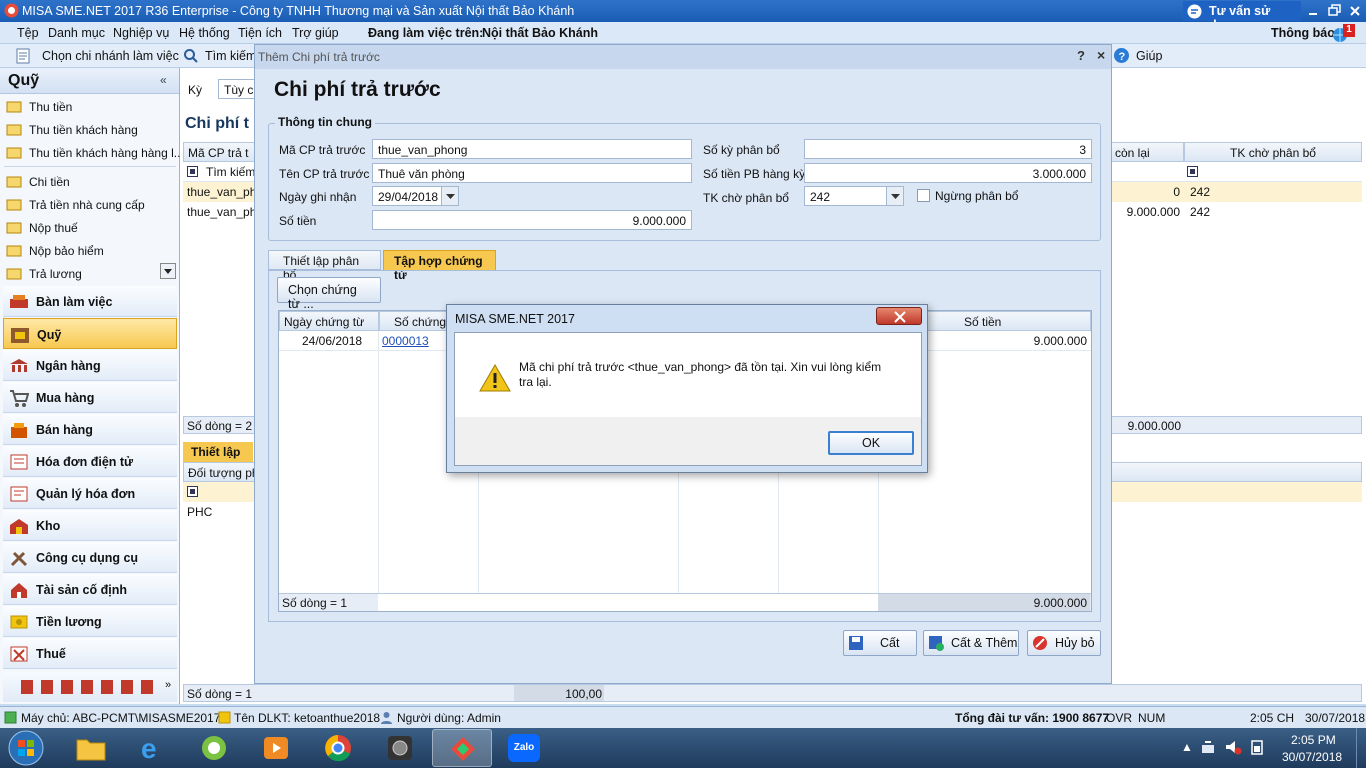  What do you see at coordinates (219, 472) in the screenshot?
I see `col-object-header: Đối tượng ph` at bounding box center [219, 472].